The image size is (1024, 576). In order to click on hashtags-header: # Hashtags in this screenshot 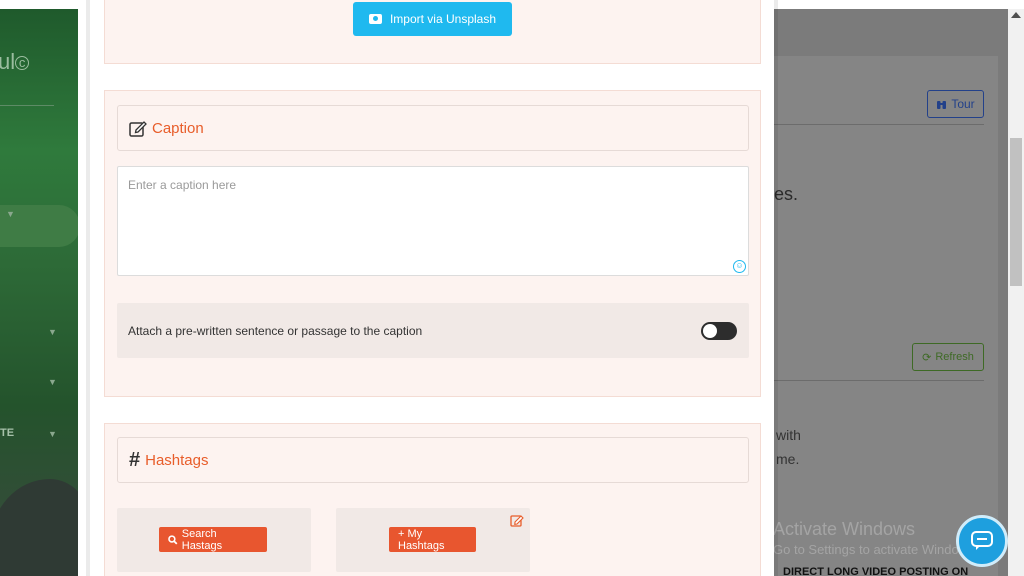, I will do `click(433, 460)`.